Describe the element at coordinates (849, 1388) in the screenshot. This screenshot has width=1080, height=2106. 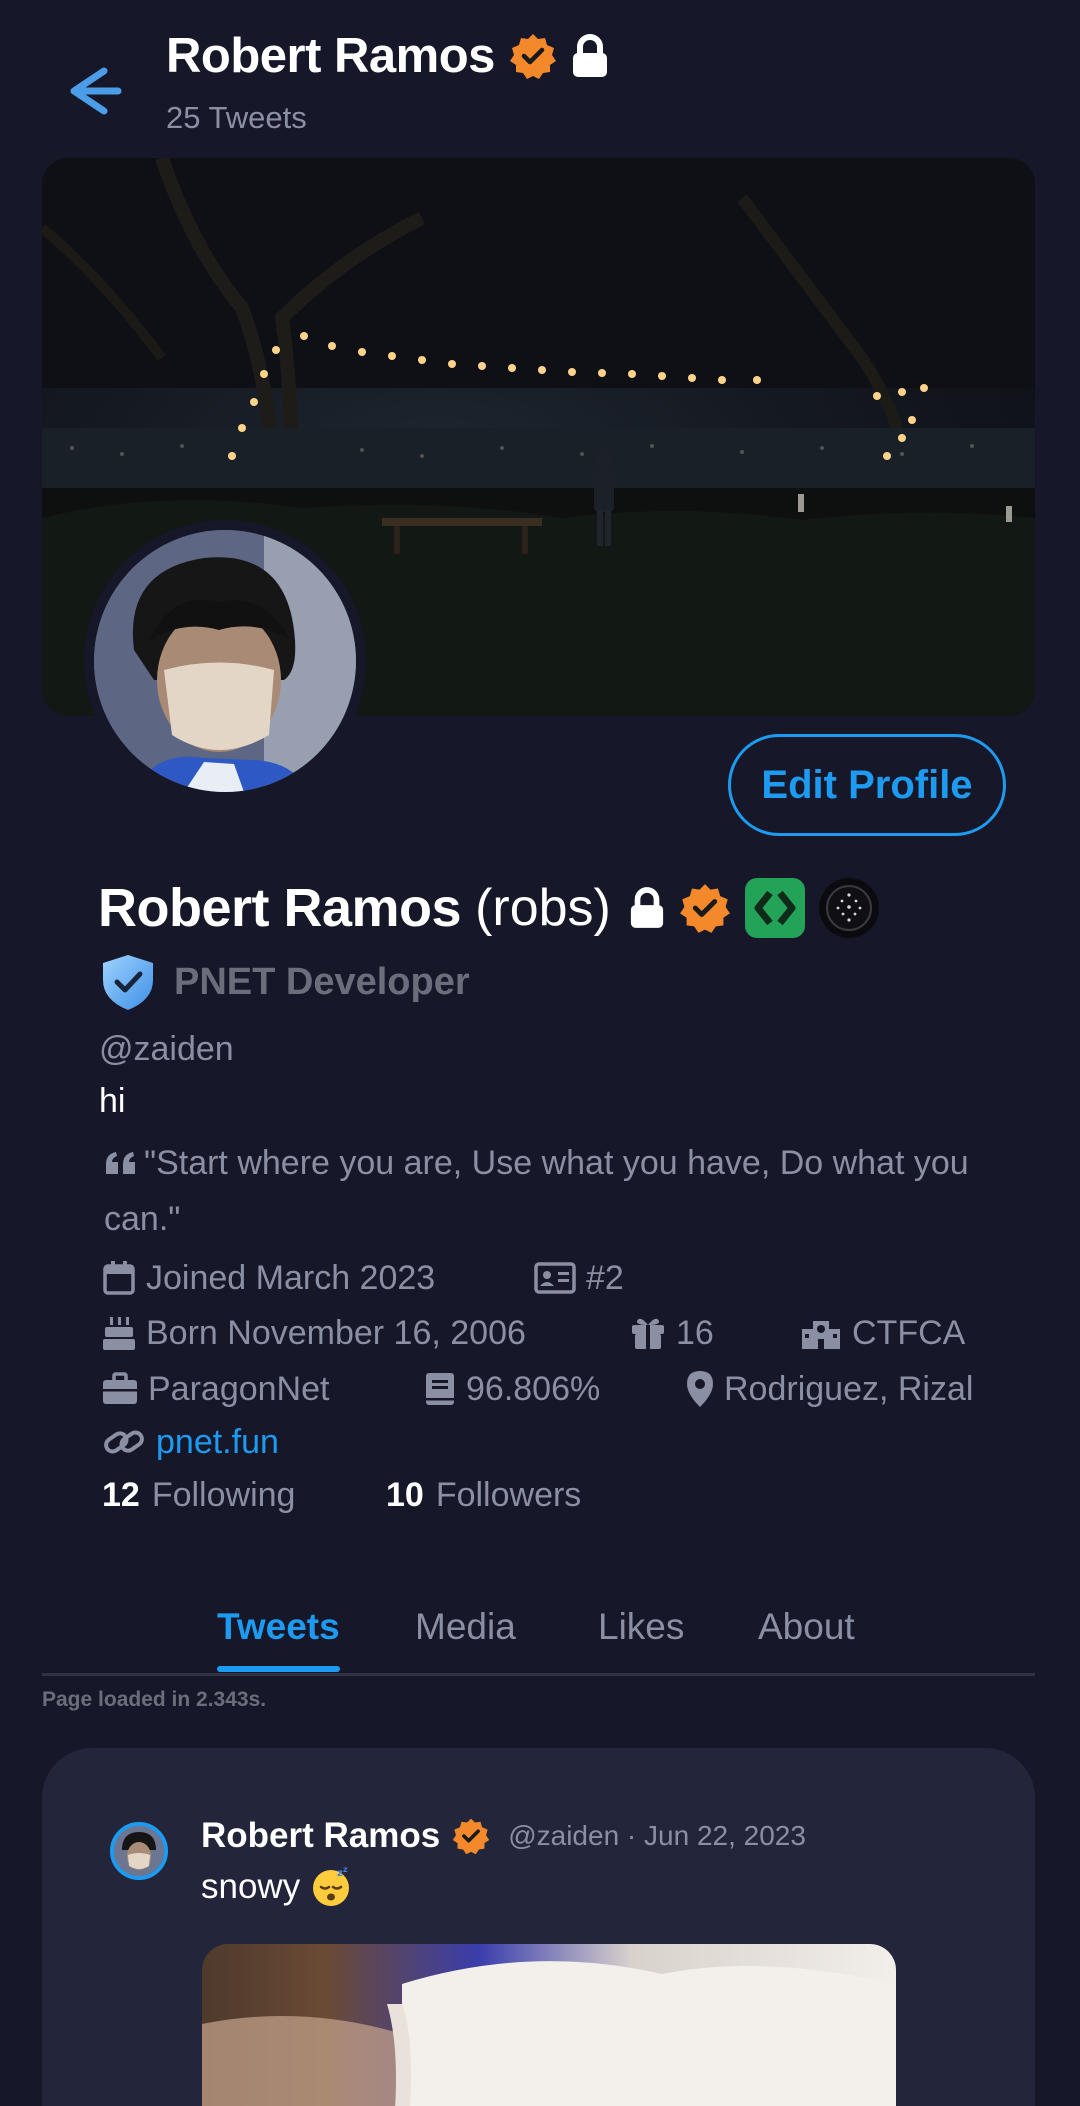
I see `location: Rodriguez, Rizal` at that location.